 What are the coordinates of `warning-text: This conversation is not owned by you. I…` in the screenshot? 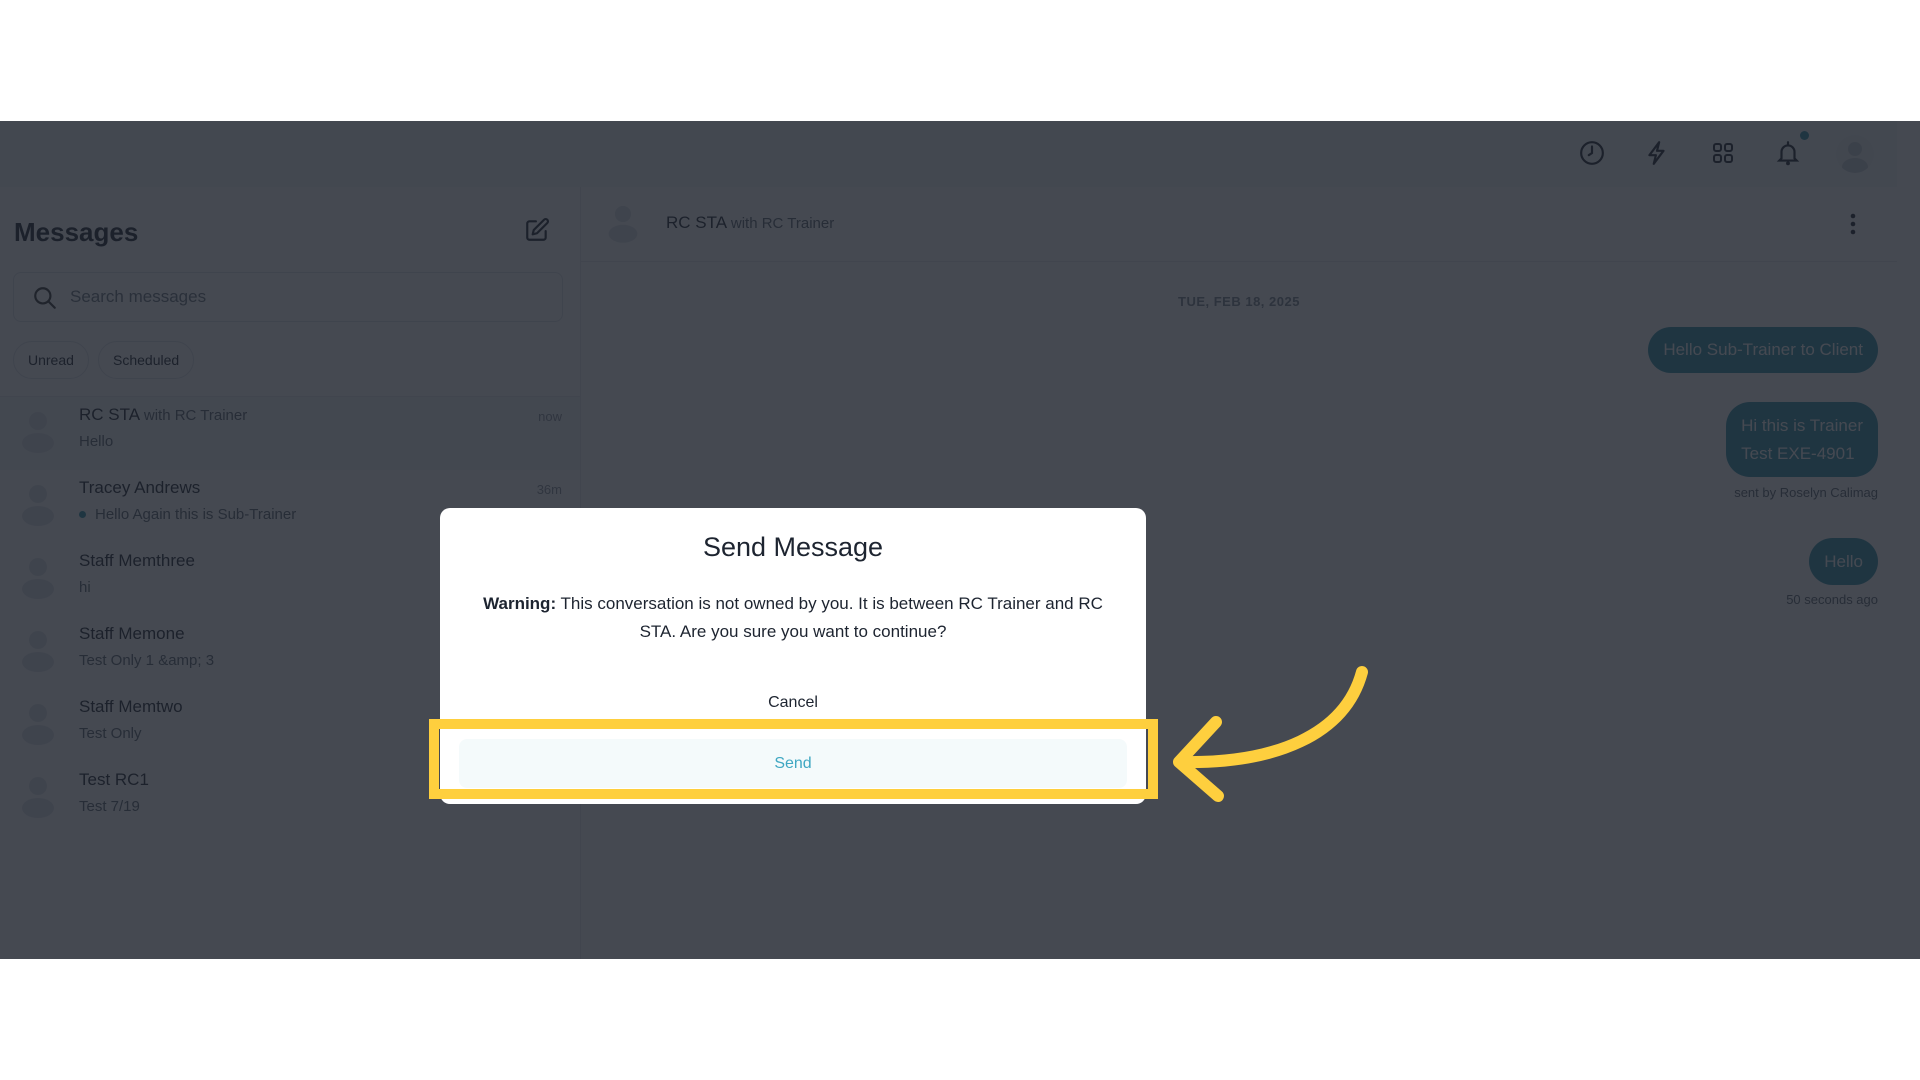 It's located at (829, 617).